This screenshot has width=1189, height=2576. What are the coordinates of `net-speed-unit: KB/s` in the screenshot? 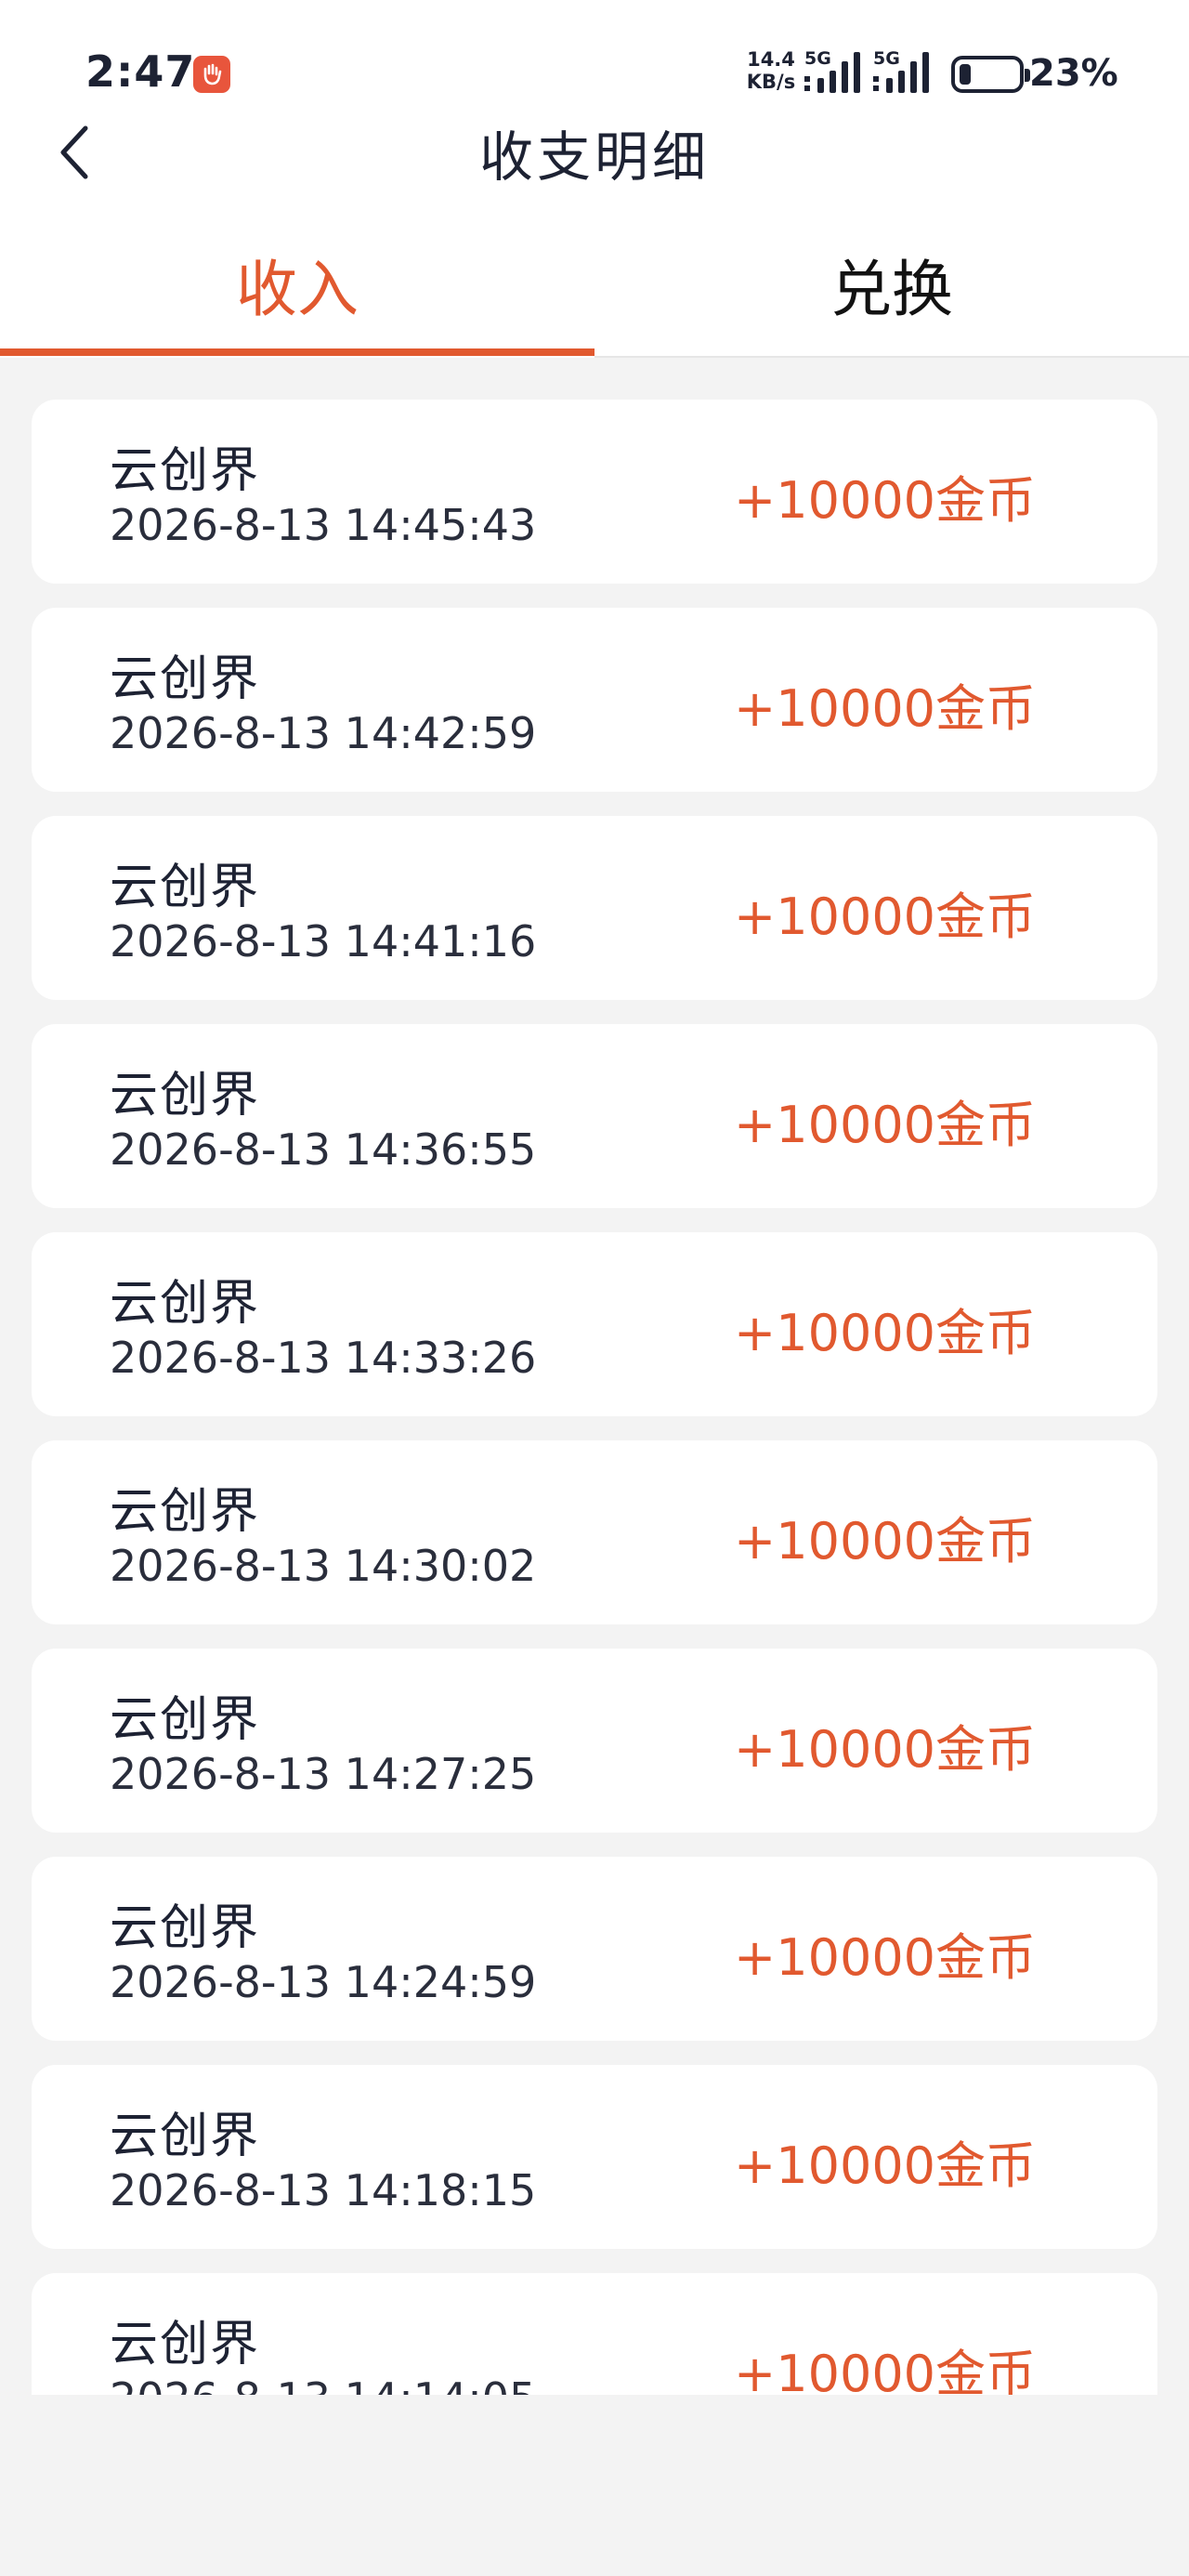 It's located at (771, 82).